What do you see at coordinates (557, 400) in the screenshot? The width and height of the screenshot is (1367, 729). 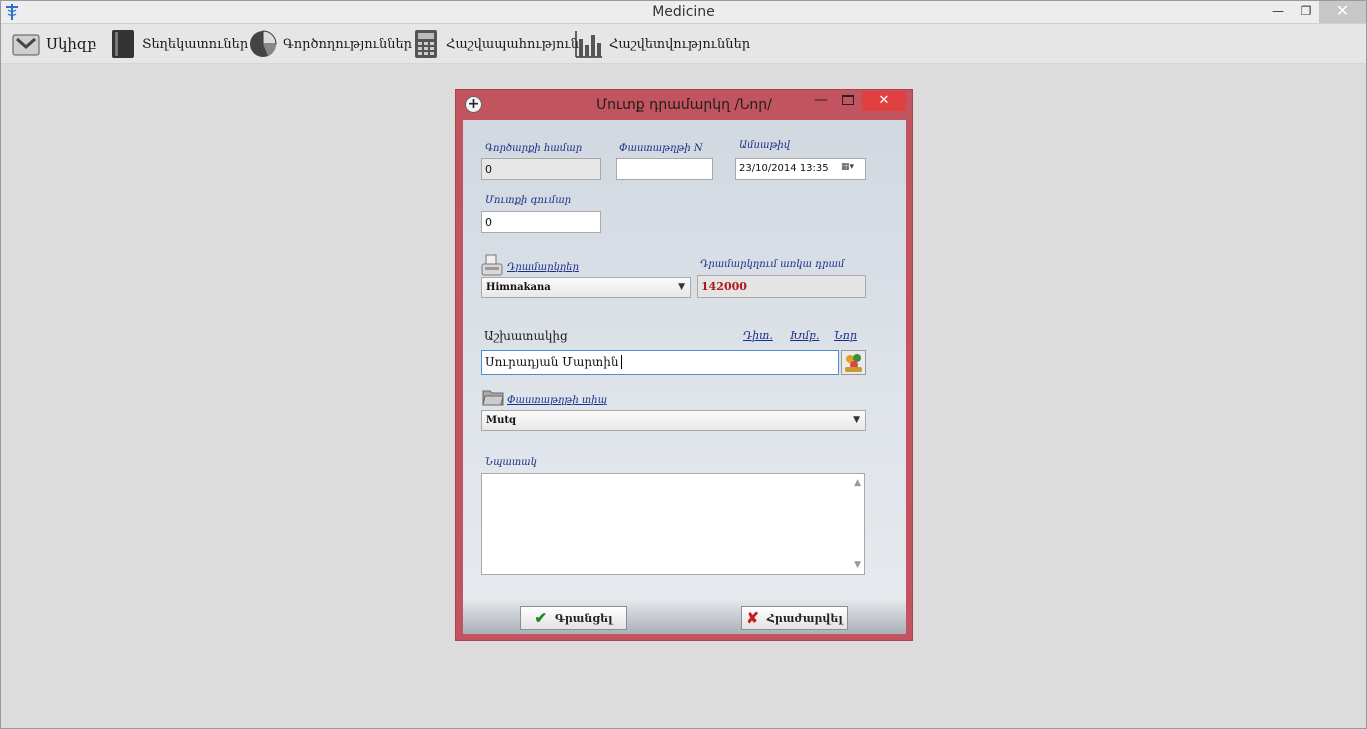 I see `doc-type-label: Փաստաթղթի տիպ` at bounding box center [557, 400].